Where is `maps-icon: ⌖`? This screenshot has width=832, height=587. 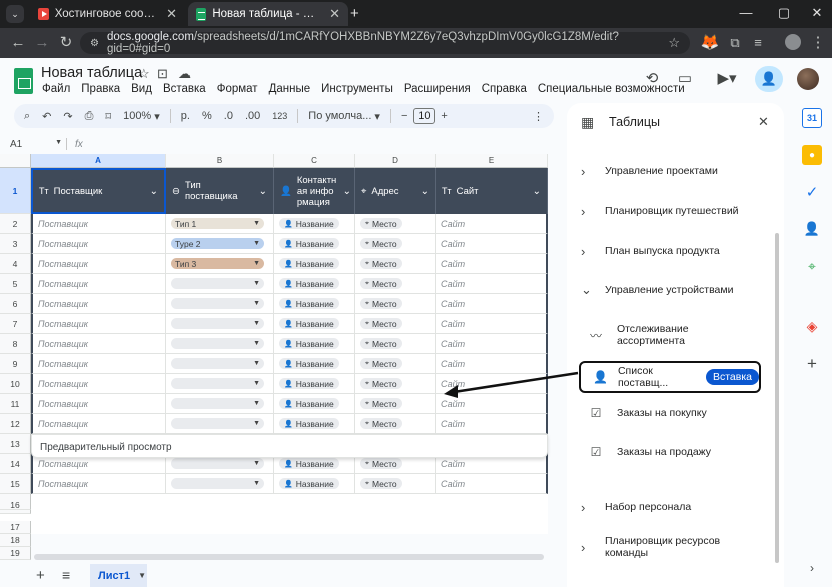 maps-icon: ⌖ is located at coordinates (812, 266).